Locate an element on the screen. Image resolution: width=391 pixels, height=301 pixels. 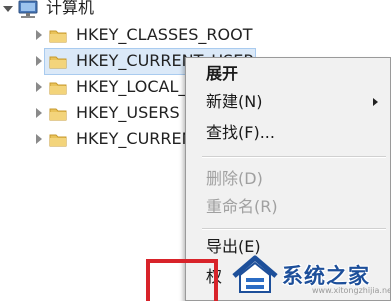
computer-icon is located at coordinates (28, 9).